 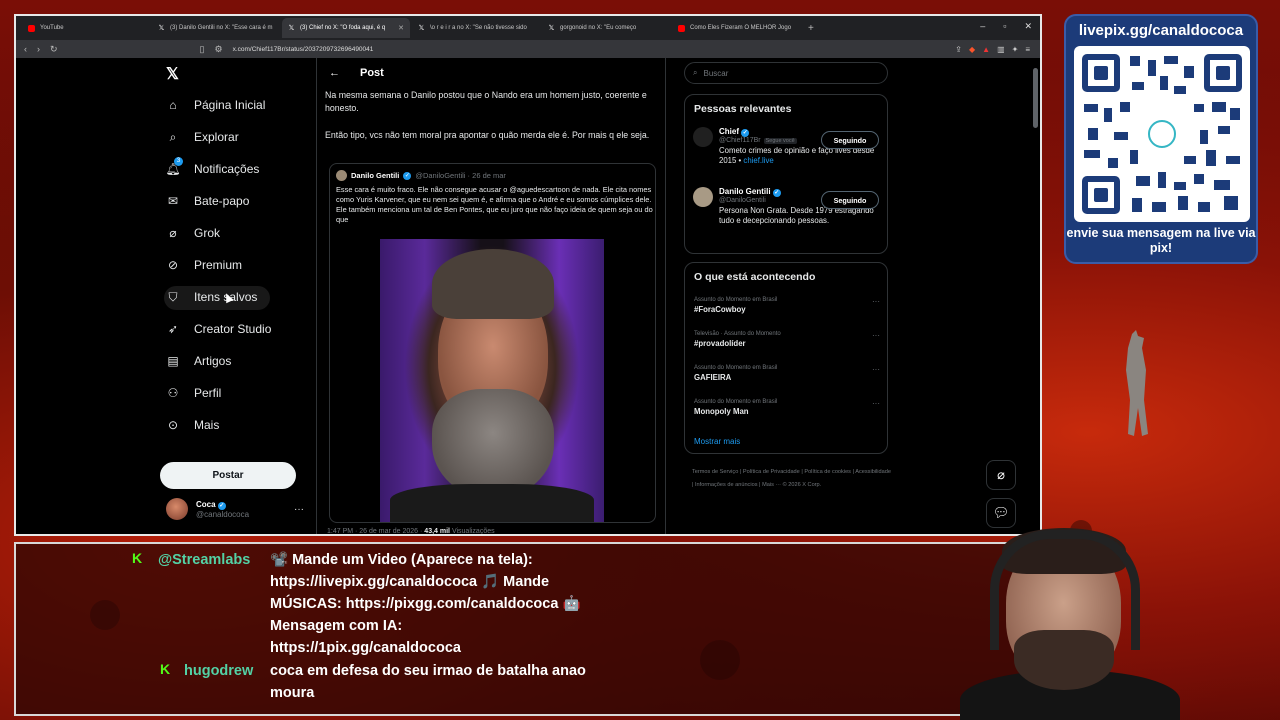 I want to click on nav-articles: ▤ Artigos, so click(x=198, y=361).